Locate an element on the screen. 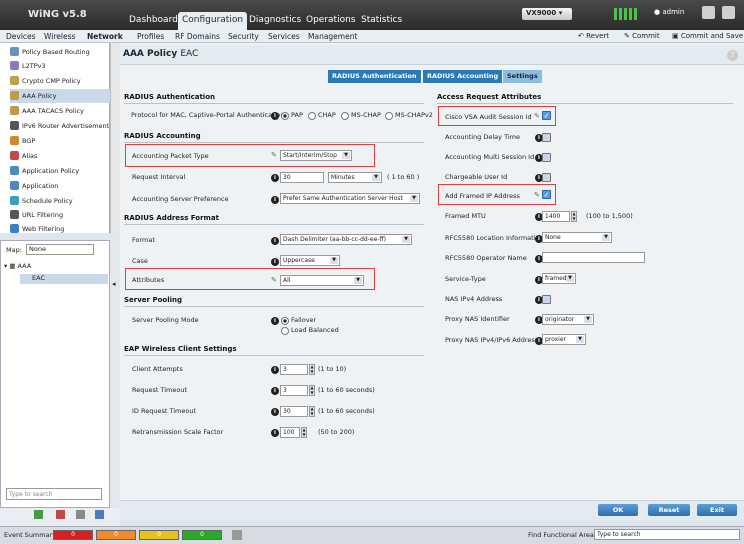 This screenshot has height=544, width=744. user-menu: ● admin is located at coordinates (669, 12).